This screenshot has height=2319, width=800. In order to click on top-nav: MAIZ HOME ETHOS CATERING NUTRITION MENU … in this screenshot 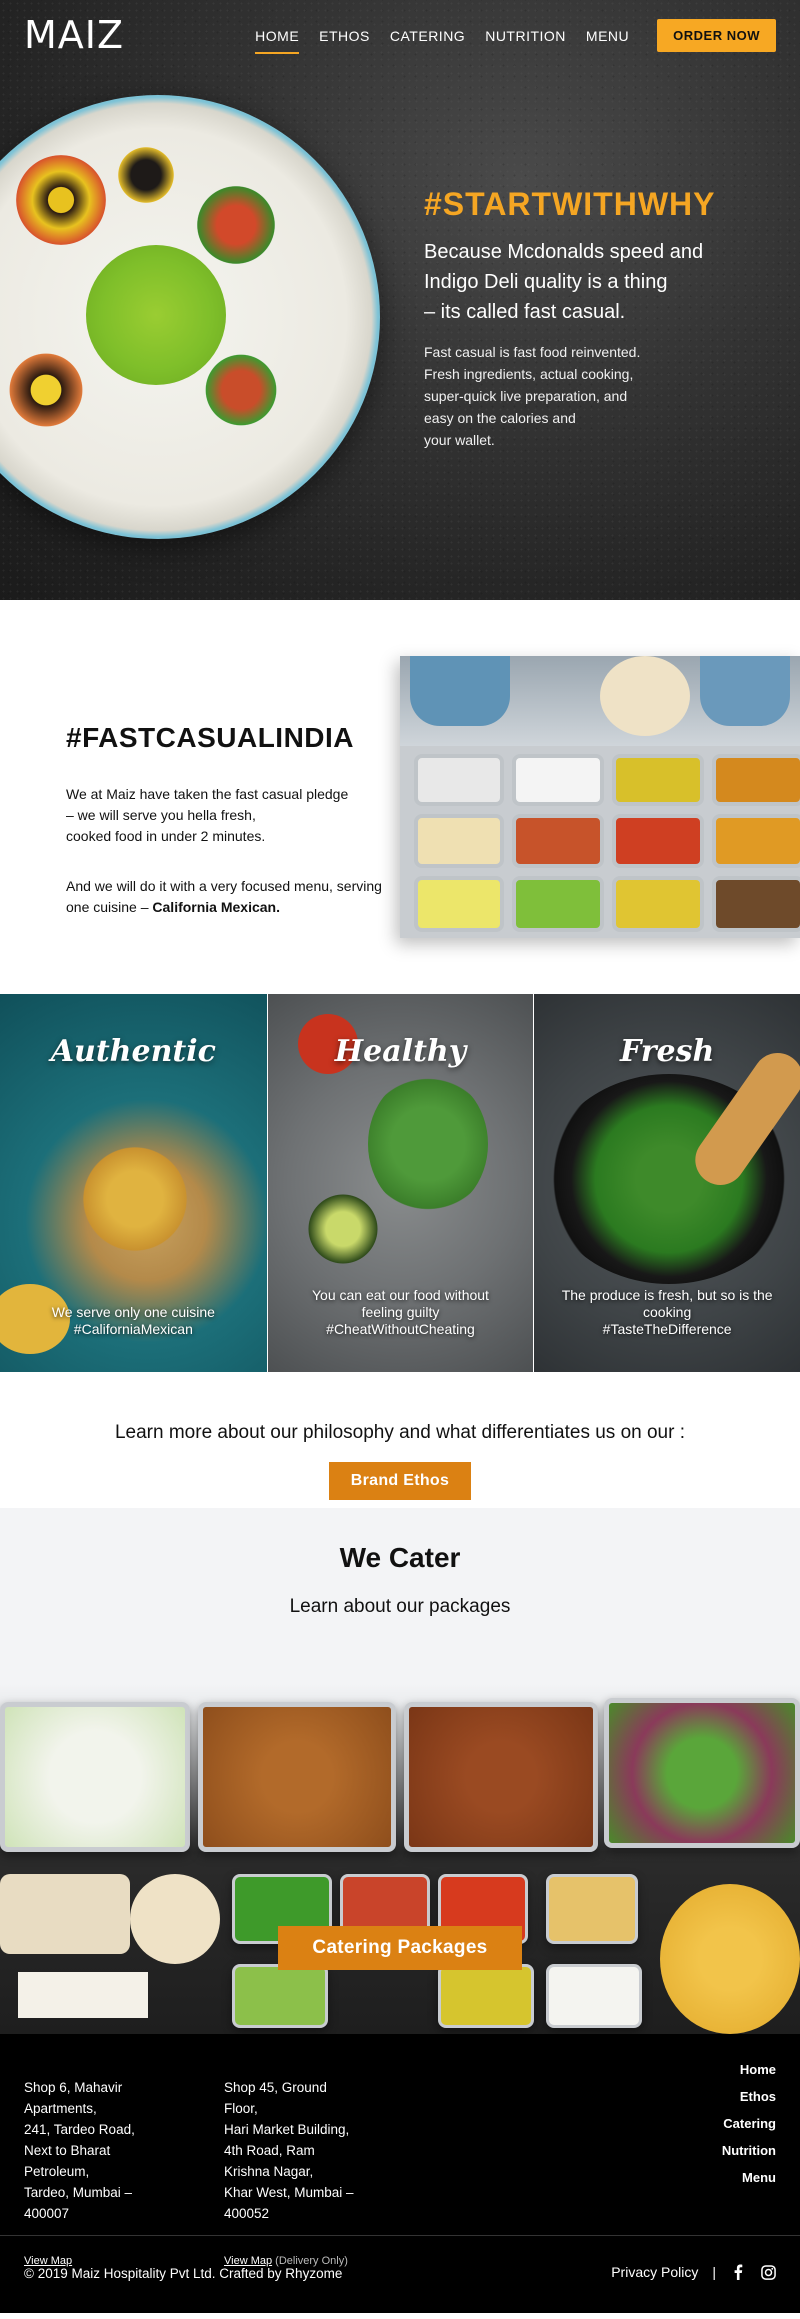, I will do `click(400, 34)`.